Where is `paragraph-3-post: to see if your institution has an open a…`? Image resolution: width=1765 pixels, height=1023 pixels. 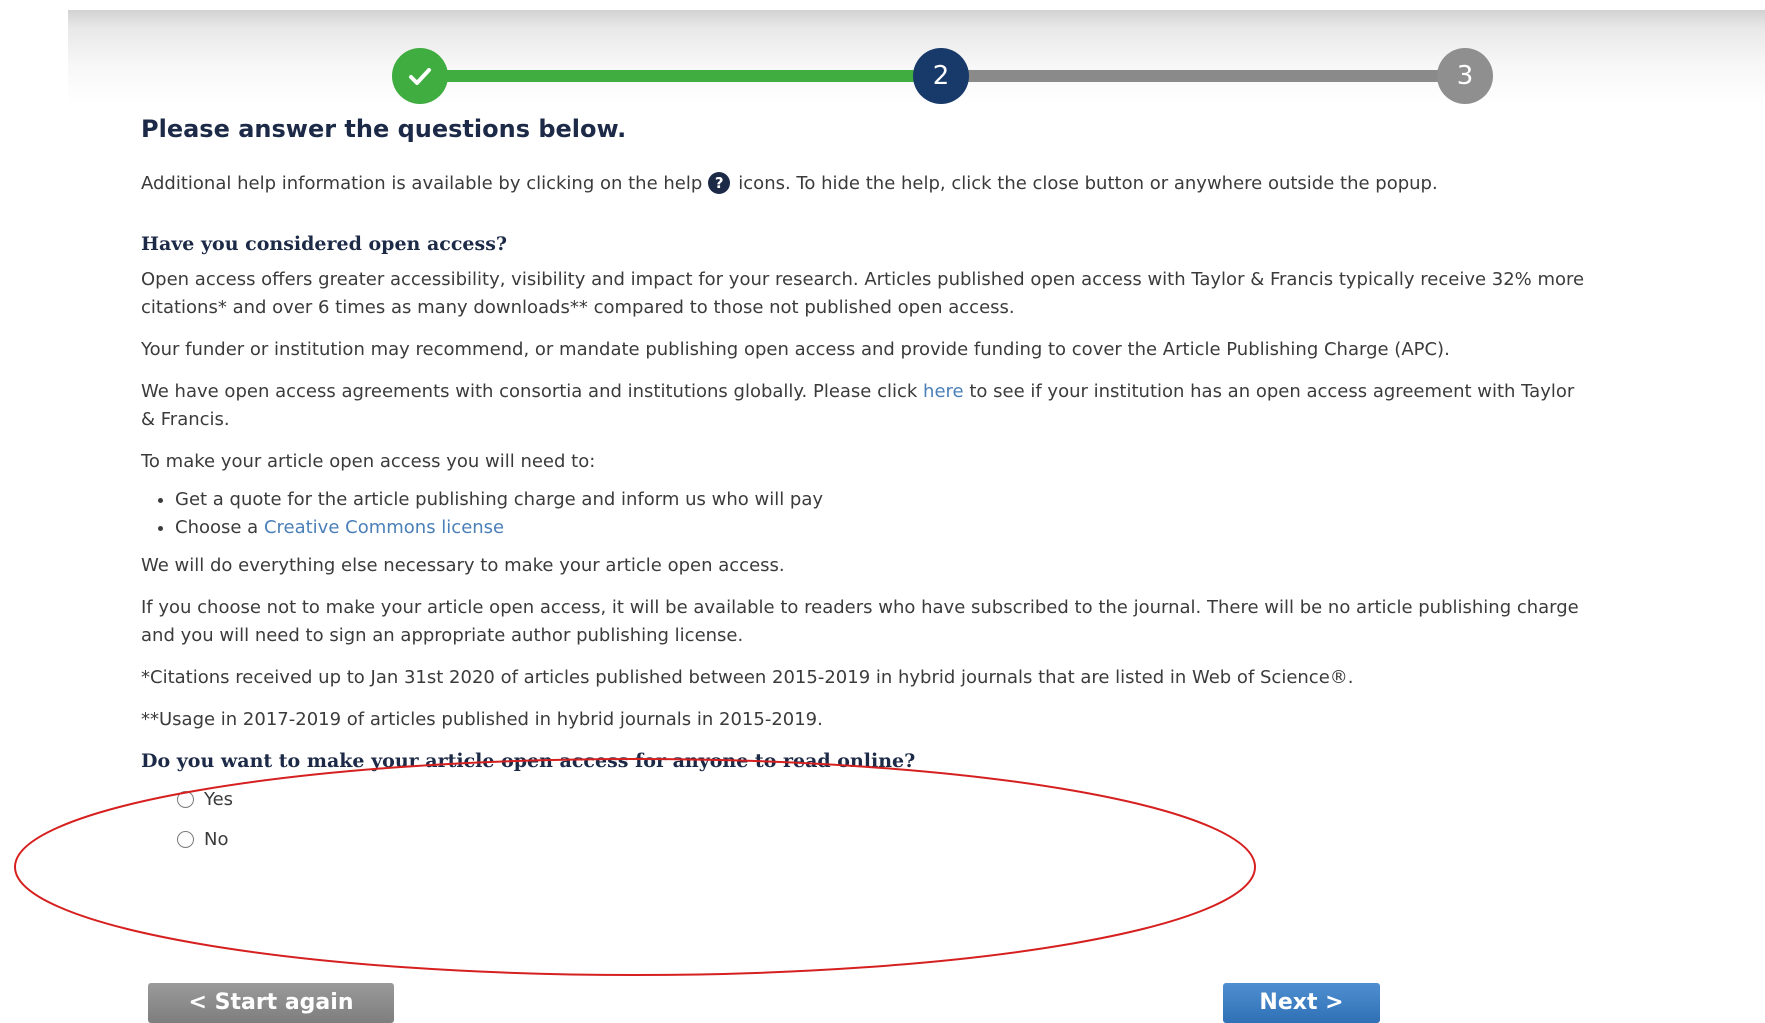
paragraph-3-post: to see if your institution has an open a… is located at coordinates (1269, 391).